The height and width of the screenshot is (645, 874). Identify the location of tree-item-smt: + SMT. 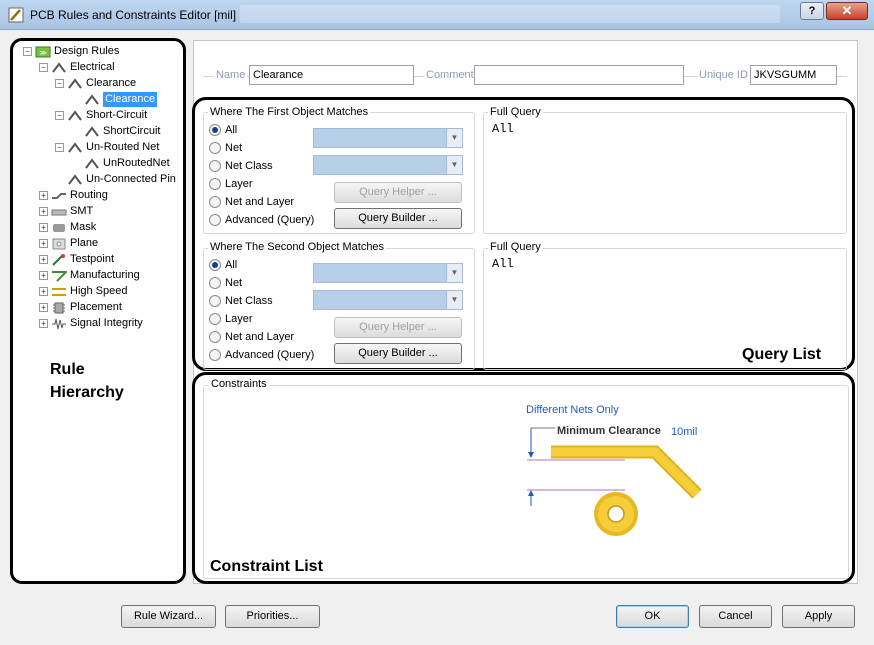
(66, 211).